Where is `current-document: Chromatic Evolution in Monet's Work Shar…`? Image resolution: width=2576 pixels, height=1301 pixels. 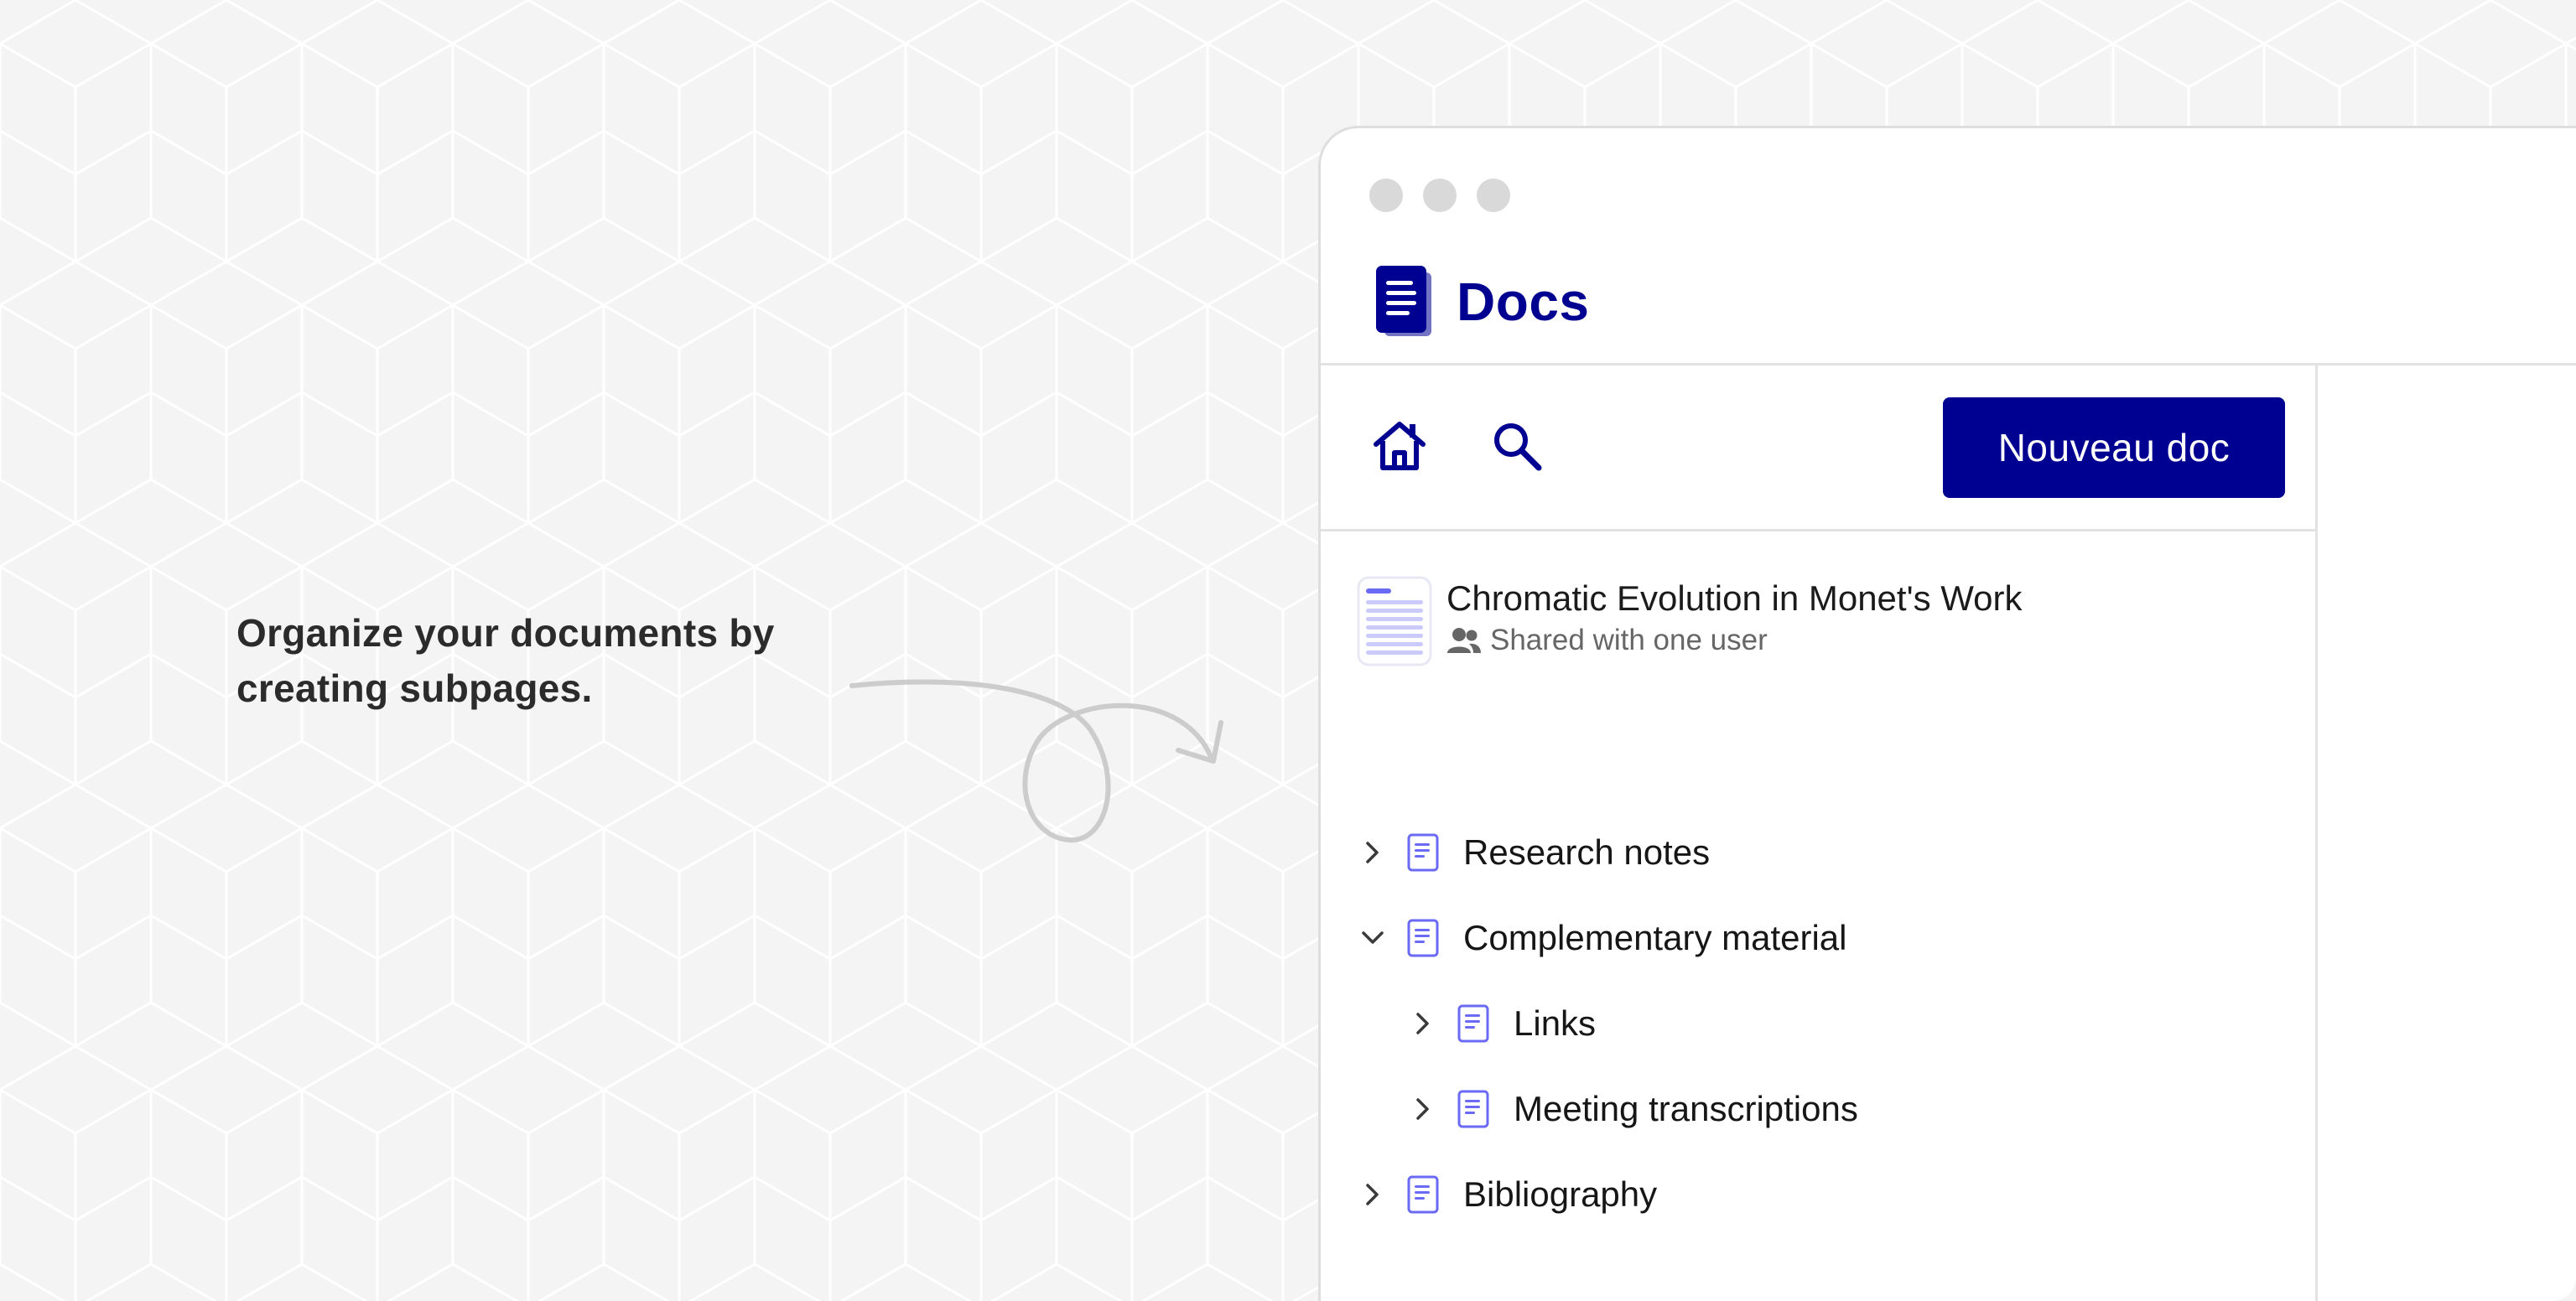
current-document: Chromatic Evolution in Monet's Work Shar… is located at coordinates (1817, 625).